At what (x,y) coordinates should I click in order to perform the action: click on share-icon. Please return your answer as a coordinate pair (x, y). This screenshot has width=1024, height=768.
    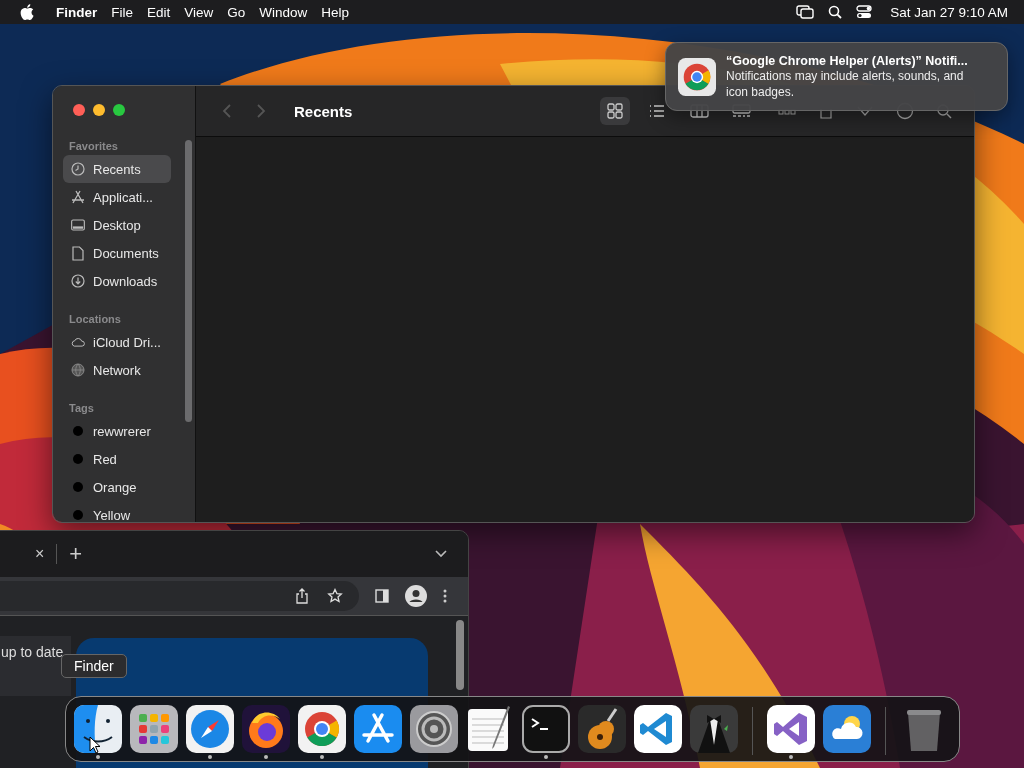
    Looking at the image, I should click on (302, 596).